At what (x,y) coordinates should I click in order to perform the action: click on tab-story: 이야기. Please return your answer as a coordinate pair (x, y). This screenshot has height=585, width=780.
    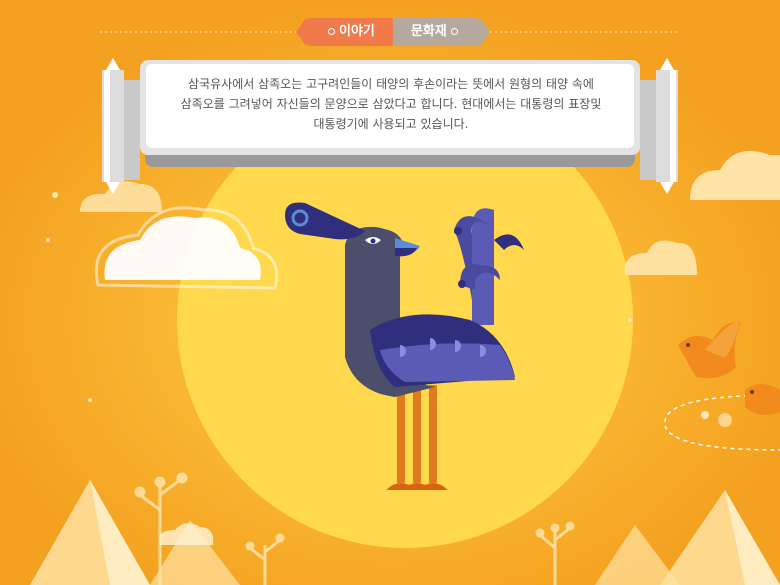
    Looking at the image, I should click on (344, 32).